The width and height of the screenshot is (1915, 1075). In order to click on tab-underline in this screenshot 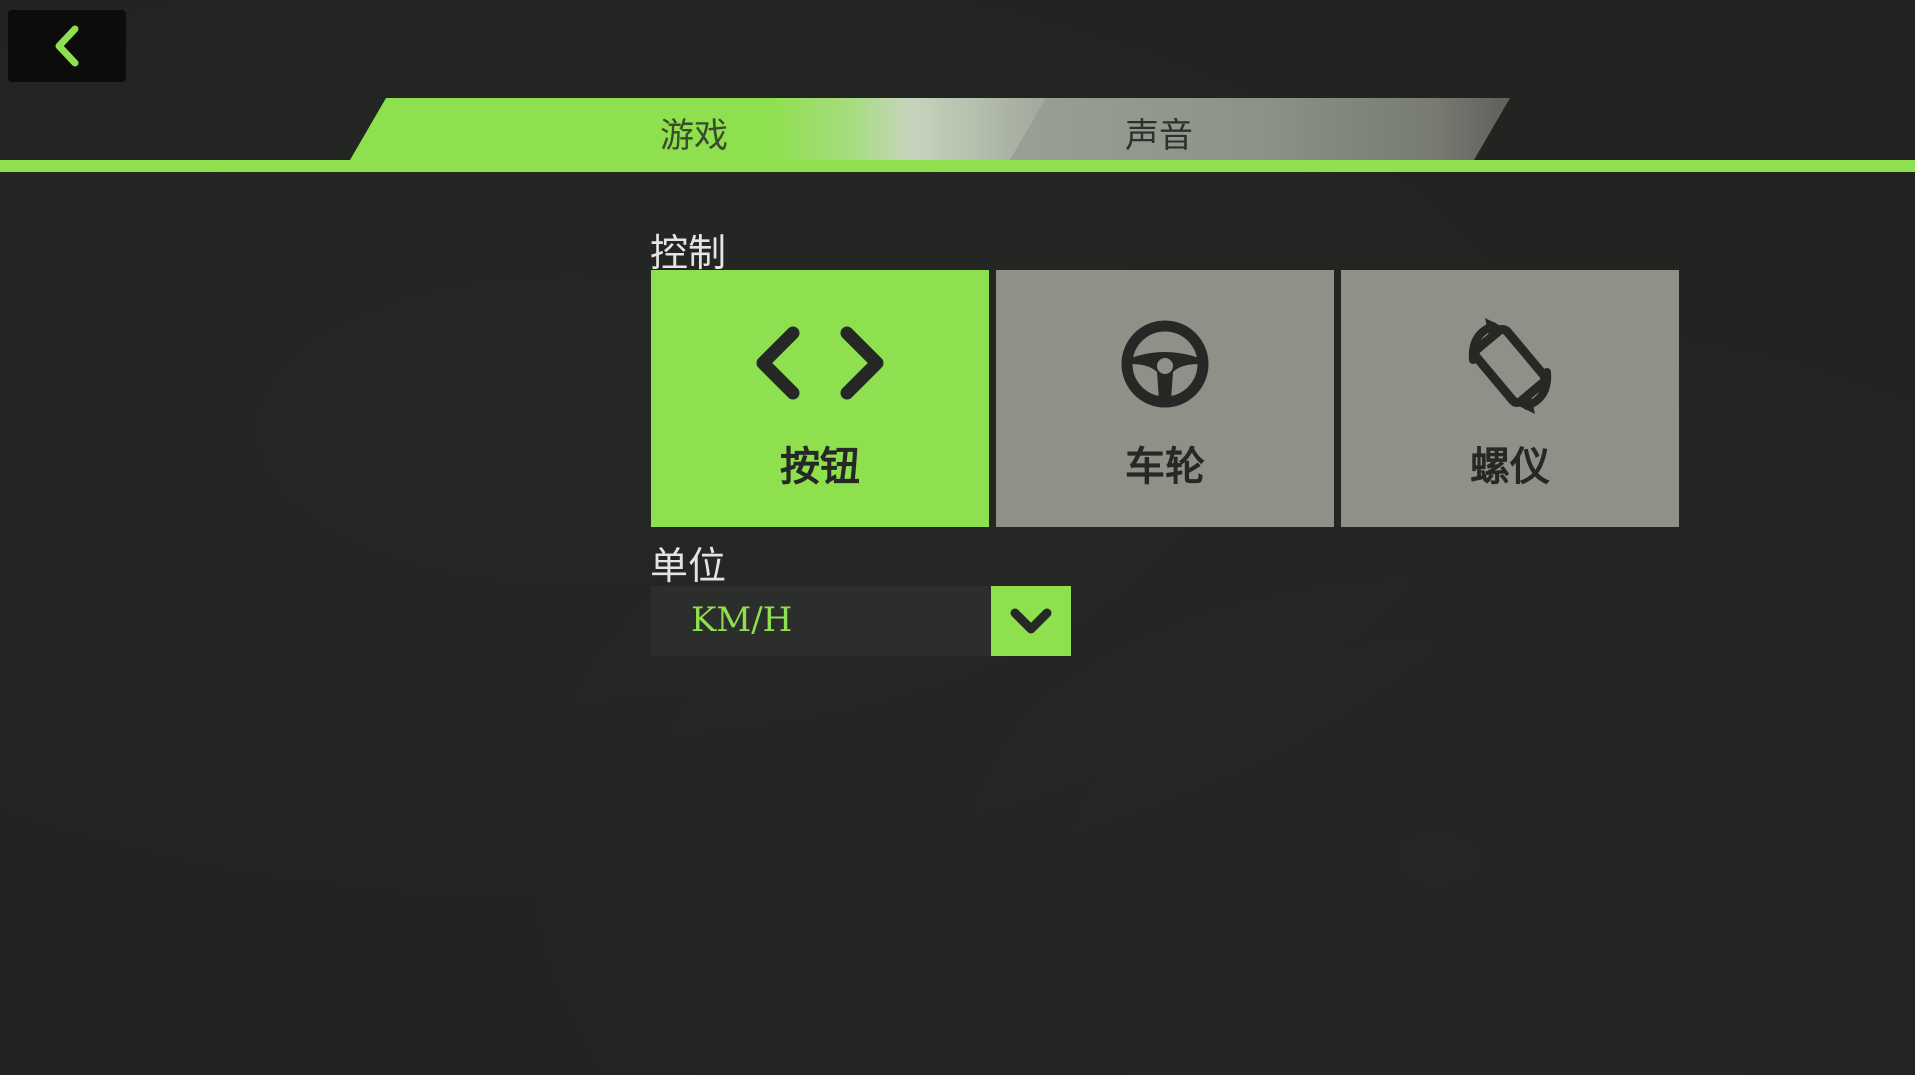, I will do `click(957, 166)`.